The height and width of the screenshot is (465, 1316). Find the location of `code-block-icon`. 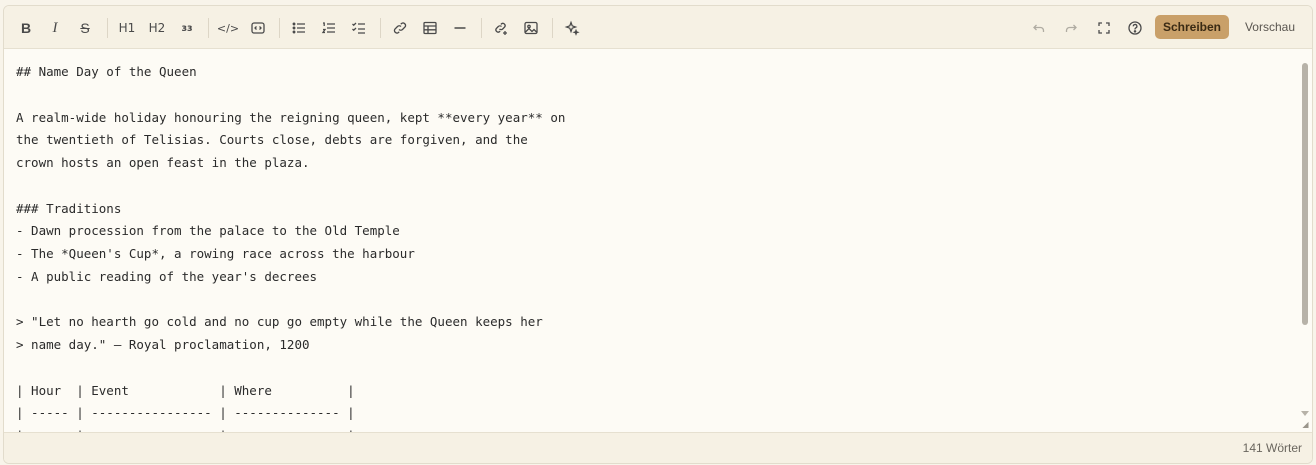

code-block-icon is located at coordinates (258, 28).